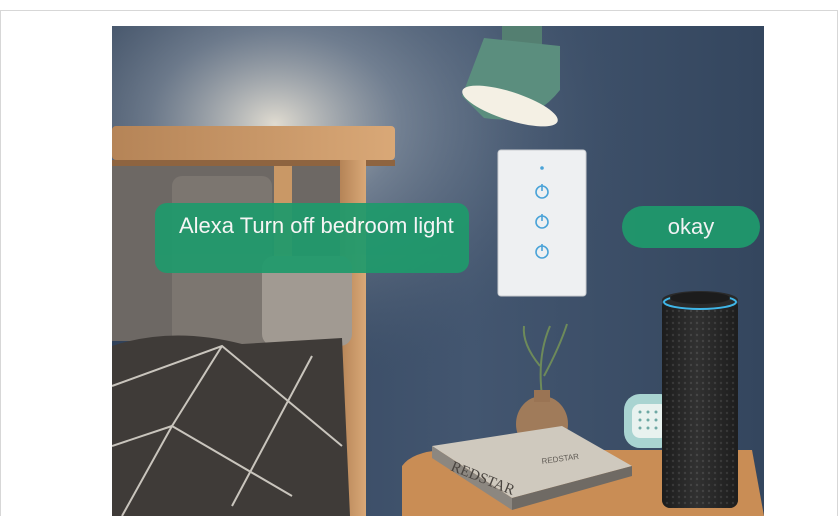  I want to click on smart-wall-switch, so click(542, 223).